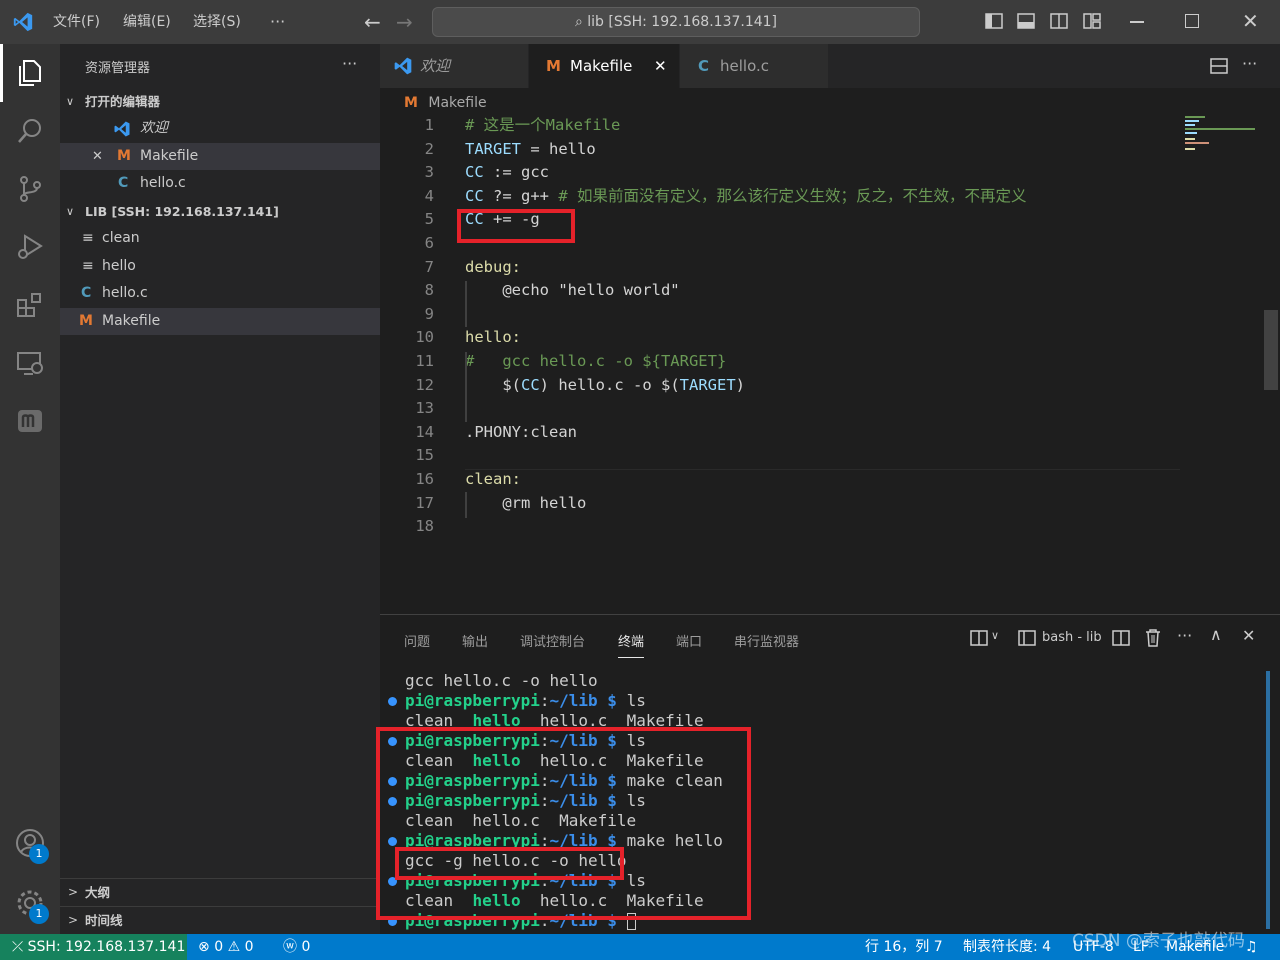 The image size is (1280, 960). Describe the element at coordinates (30, 421) in the screenshot. I see `m-extension-button` at that location.